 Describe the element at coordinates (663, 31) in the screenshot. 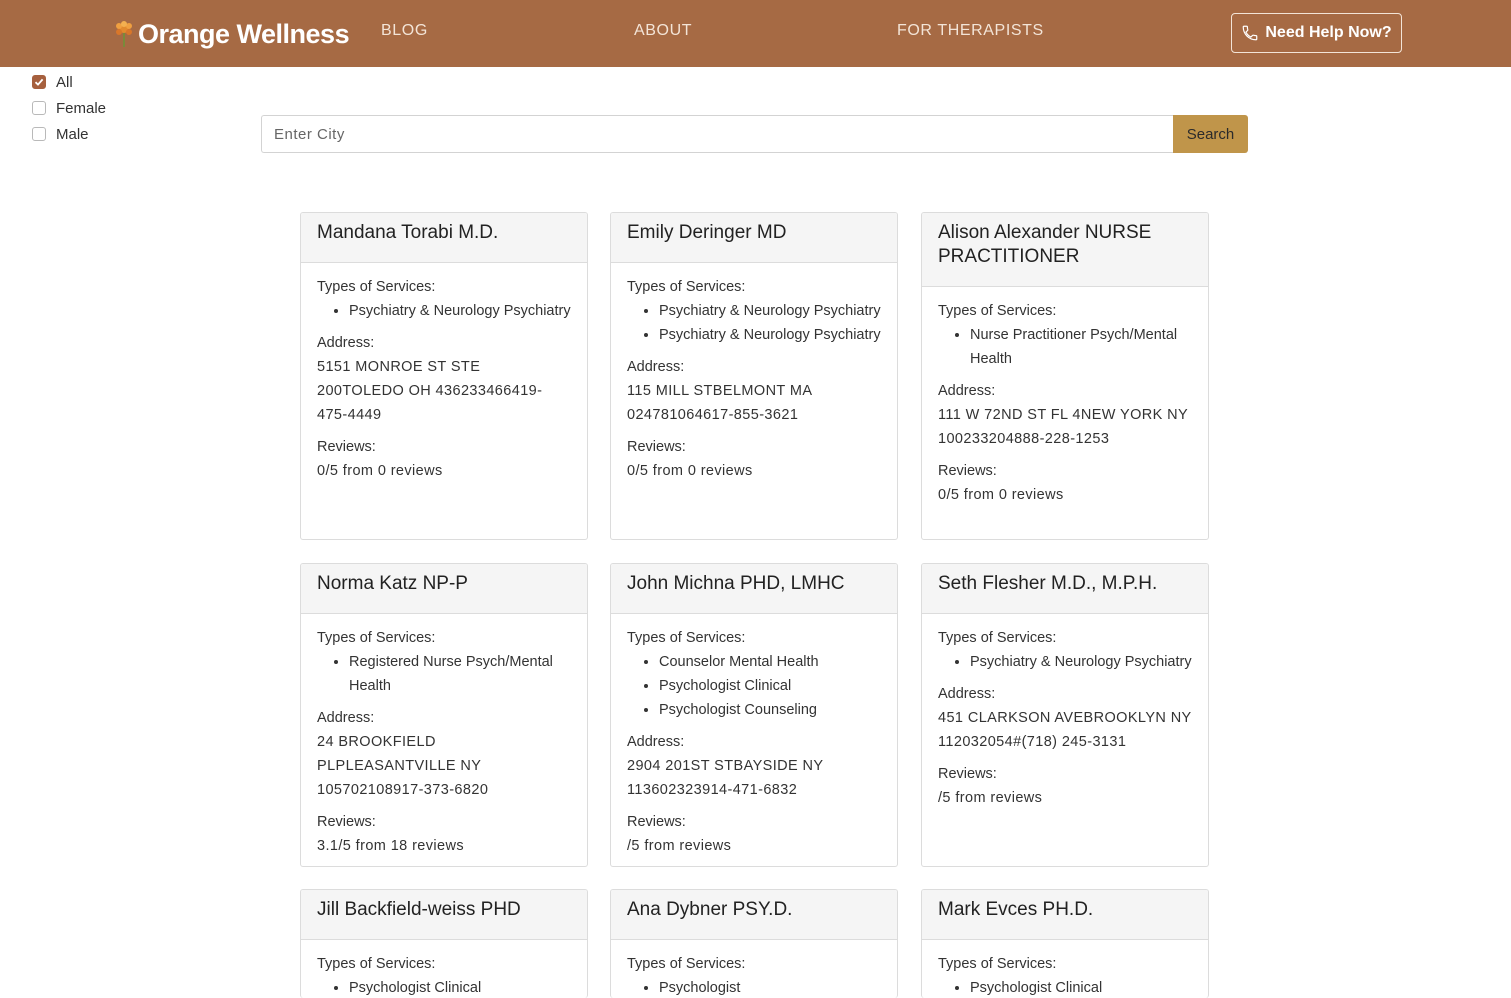

I see `nav-about: ABOUT` at that location.